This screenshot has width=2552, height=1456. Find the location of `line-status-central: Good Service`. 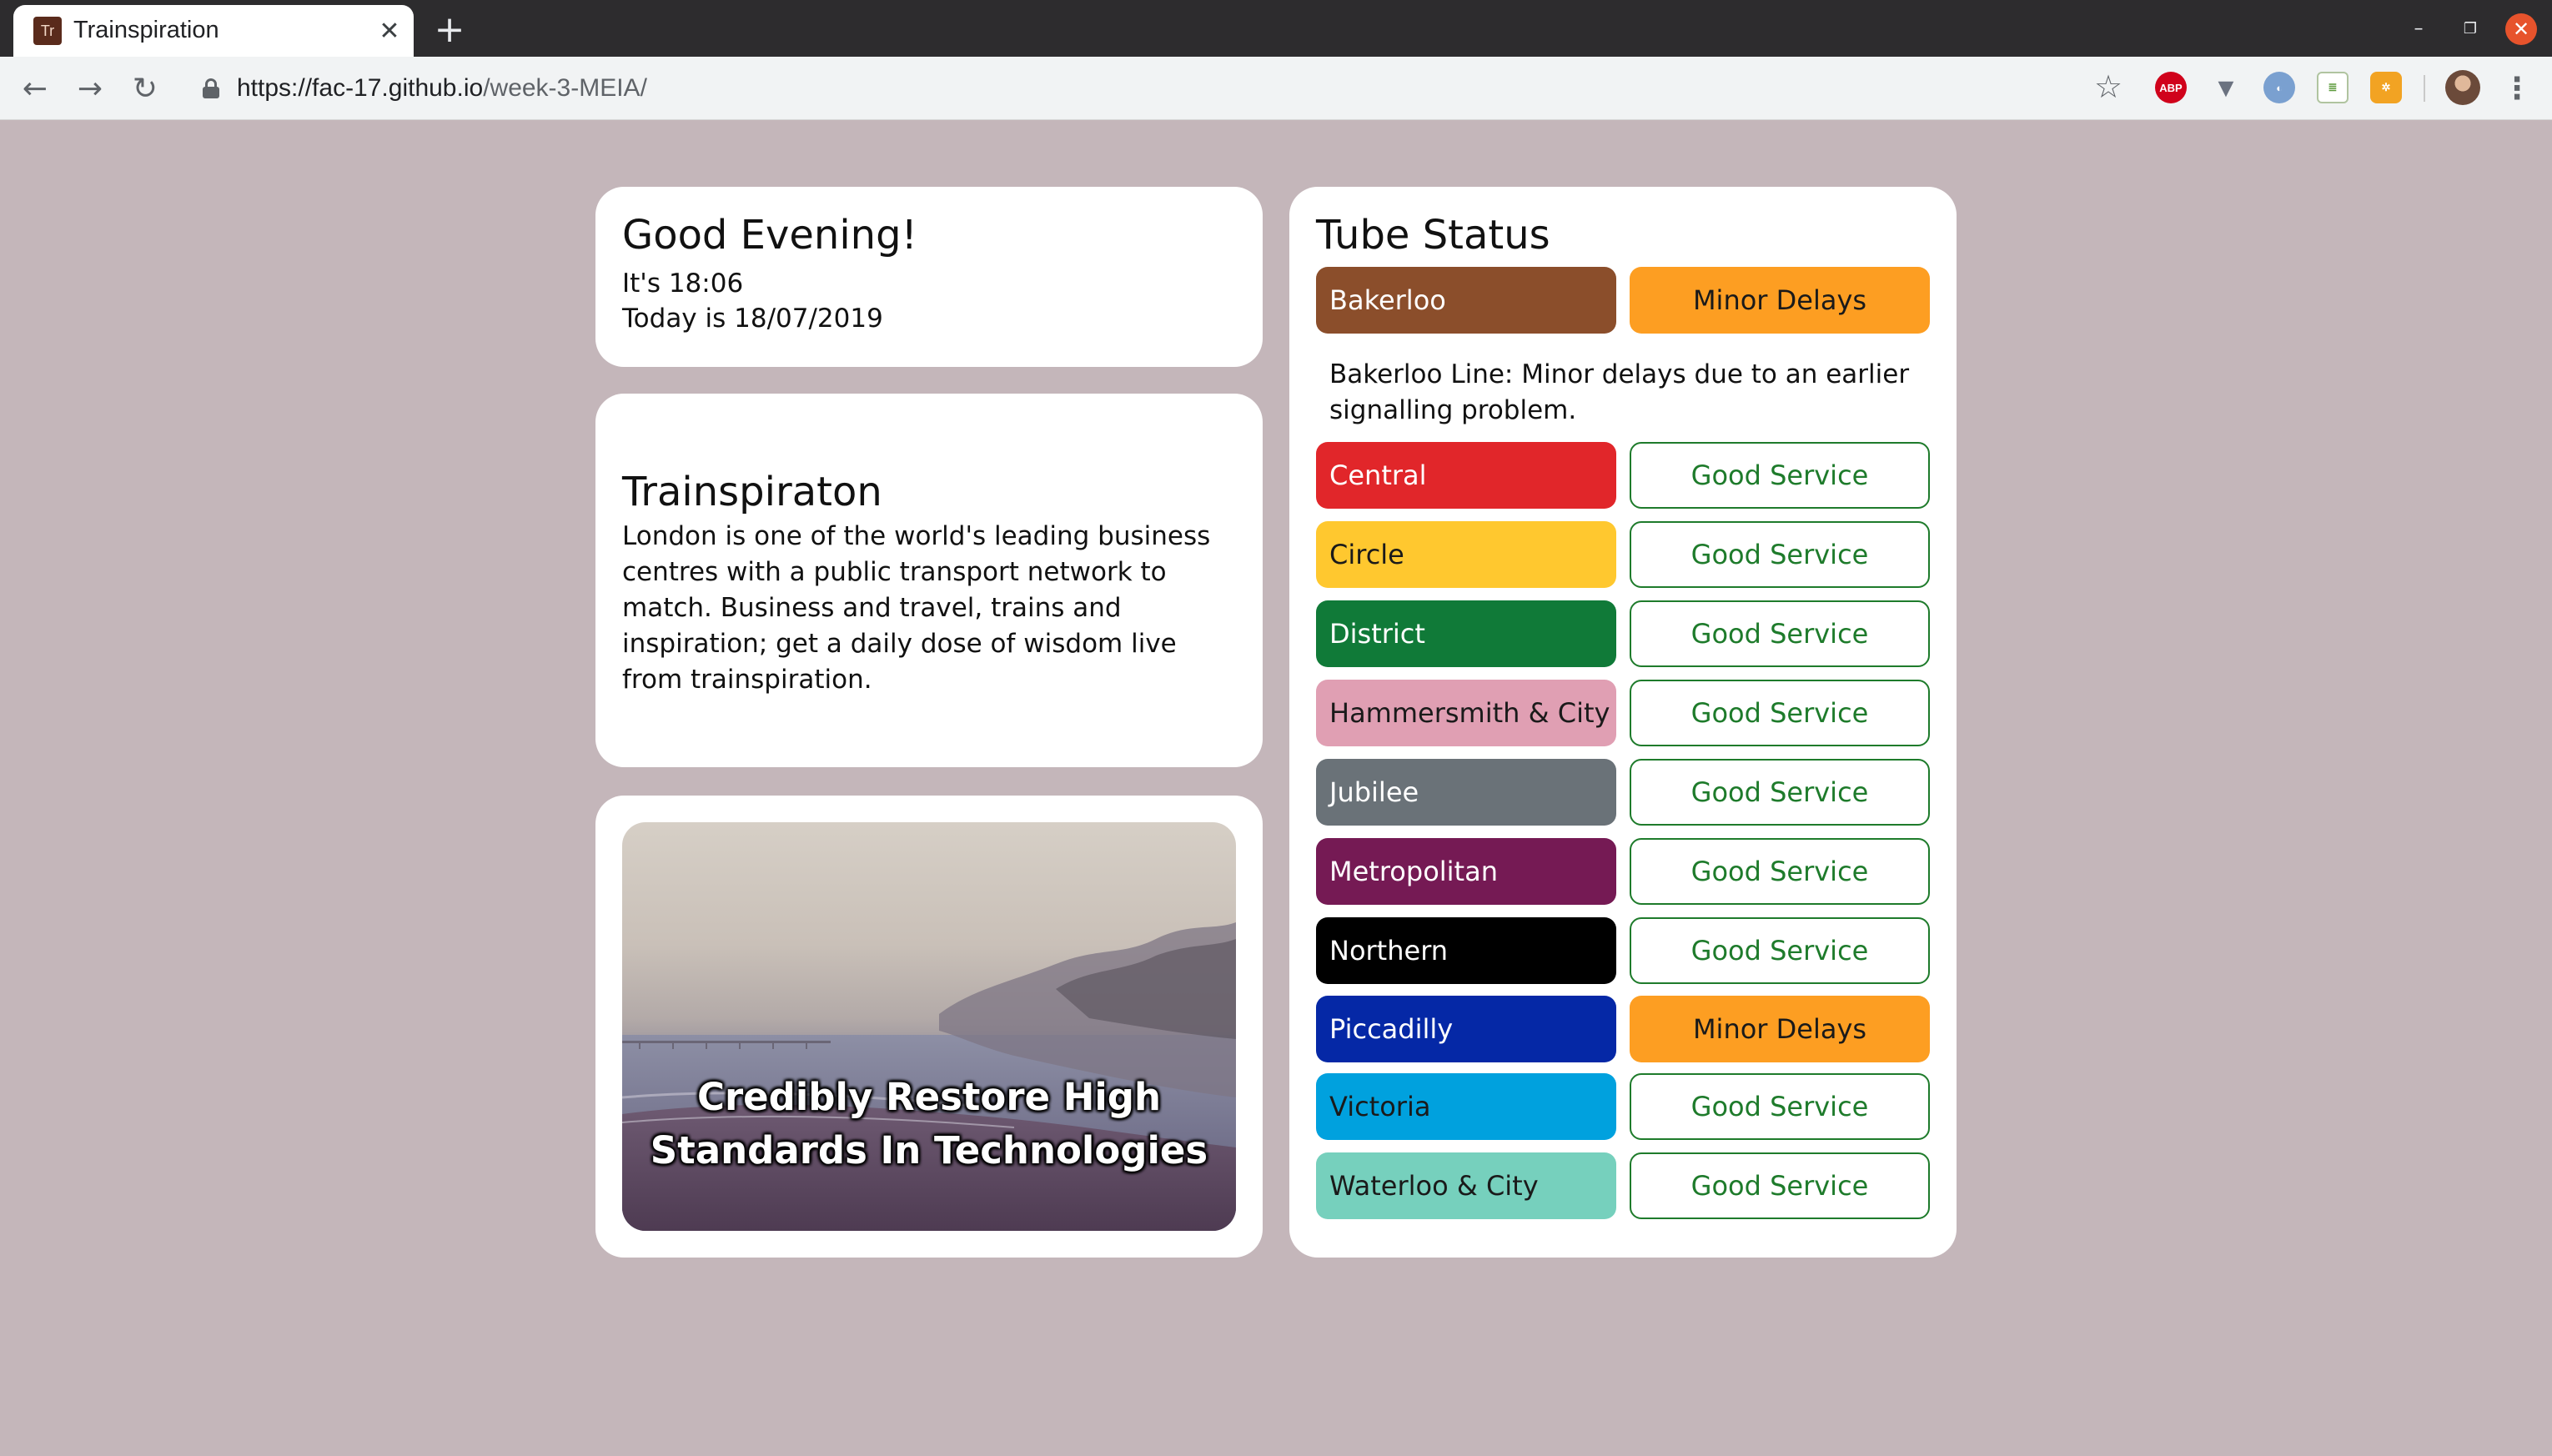

line-status-central: Good Service is located at coordinates (1780, 475).